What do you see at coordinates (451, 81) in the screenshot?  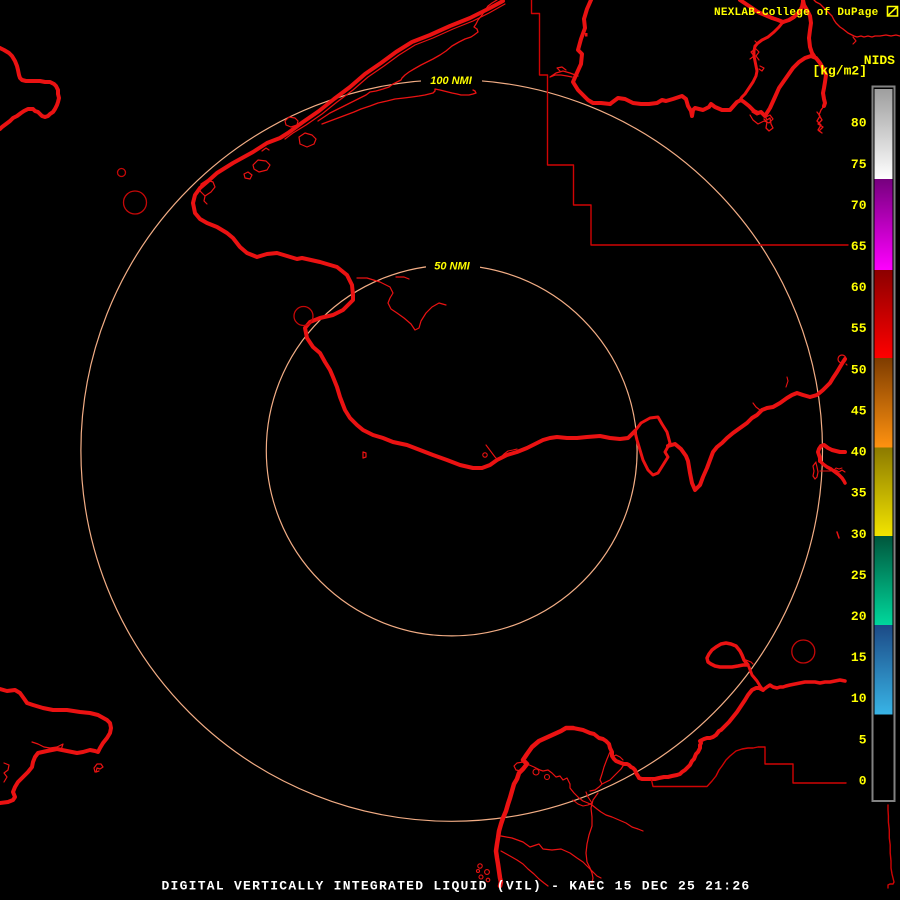 I see `svg-text: 100 NMI` at bounding box center [451, 81].